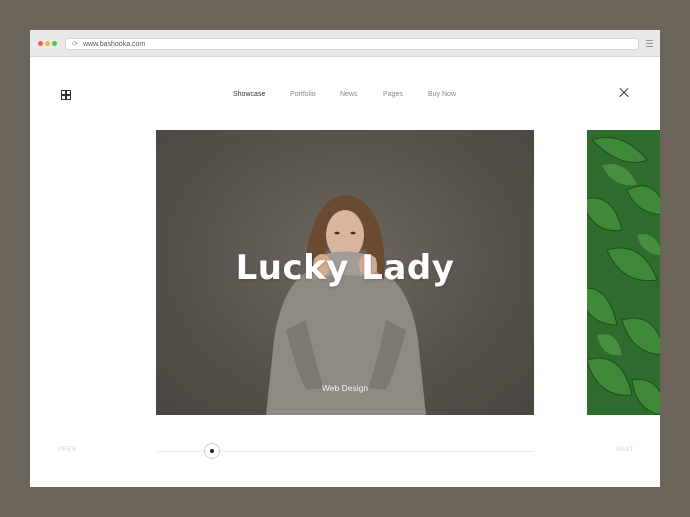 The height and width of the screenshot is (517, 690). Describe the element at coordinates (349, 95) in the screenshot. I see `nav-item-news: News` at that location.